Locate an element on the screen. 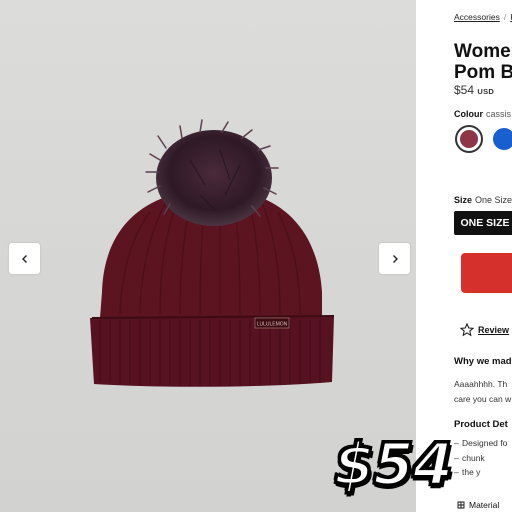 The image size is (512, 512). reviews-link: Review is located at coordinates (484, 330).